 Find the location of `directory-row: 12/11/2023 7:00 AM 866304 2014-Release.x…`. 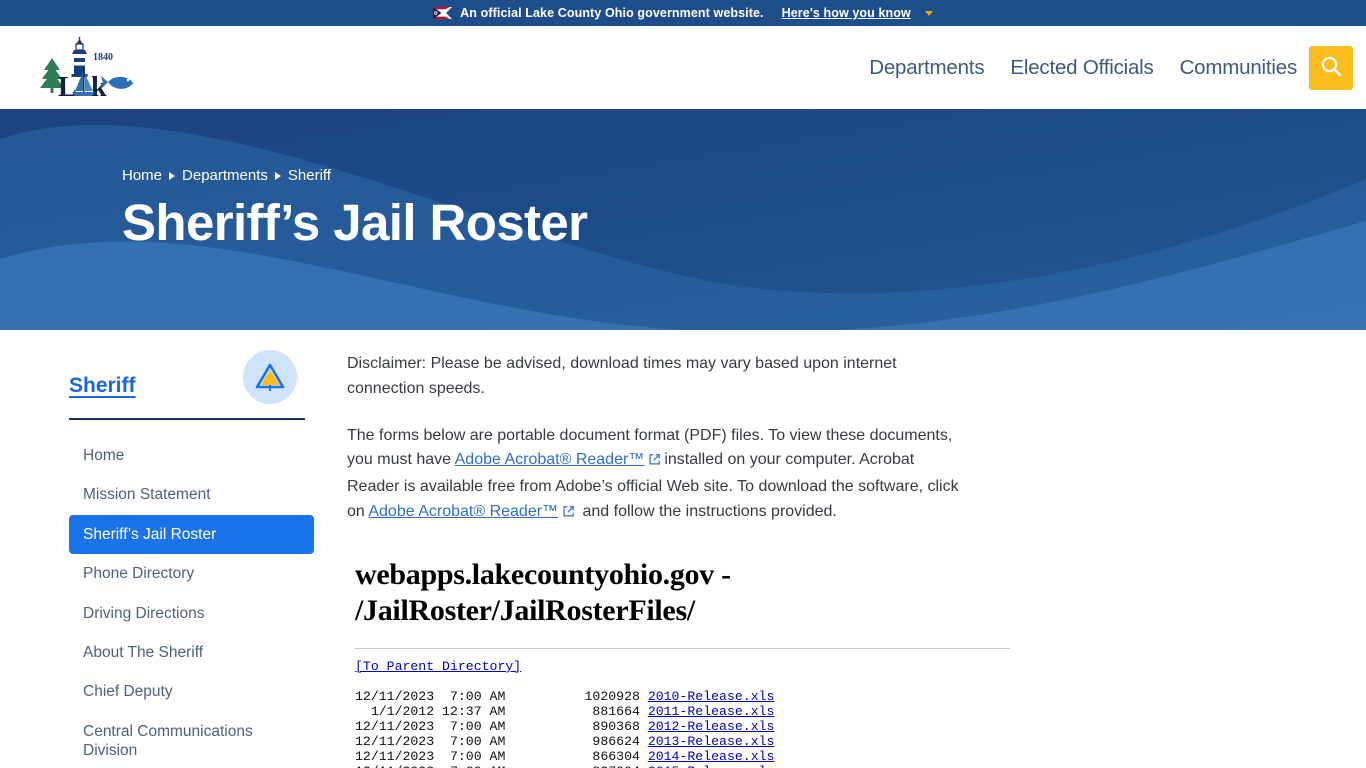

directory-row: 12/11/2023 7:00 AM 866304 2014-Release.x… is located at coordinates (564, 756).